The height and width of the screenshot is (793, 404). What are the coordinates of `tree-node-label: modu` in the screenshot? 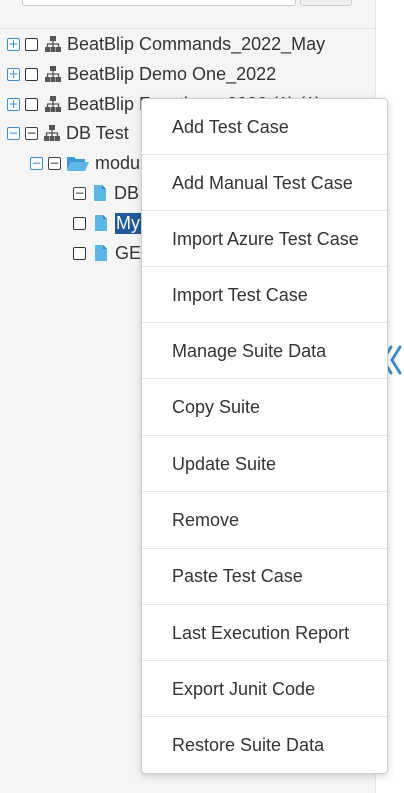 It's located at (118, 162).